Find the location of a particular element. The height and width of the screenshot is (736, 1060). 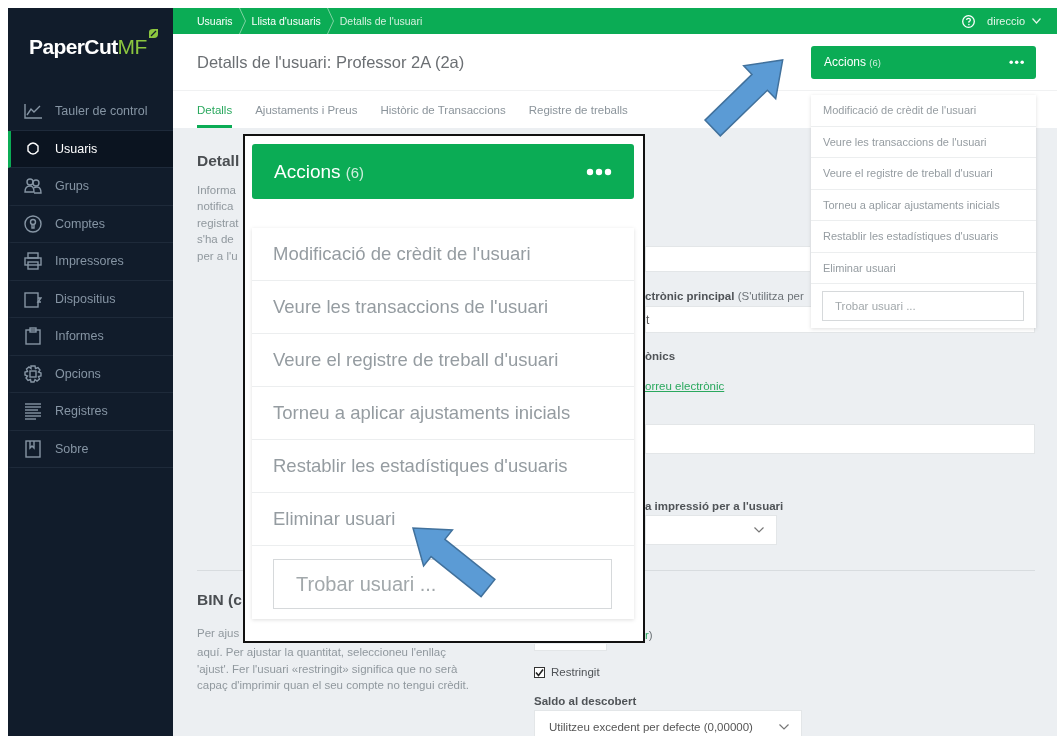

description-text: Per ajus is located at coordinates (218, 633).